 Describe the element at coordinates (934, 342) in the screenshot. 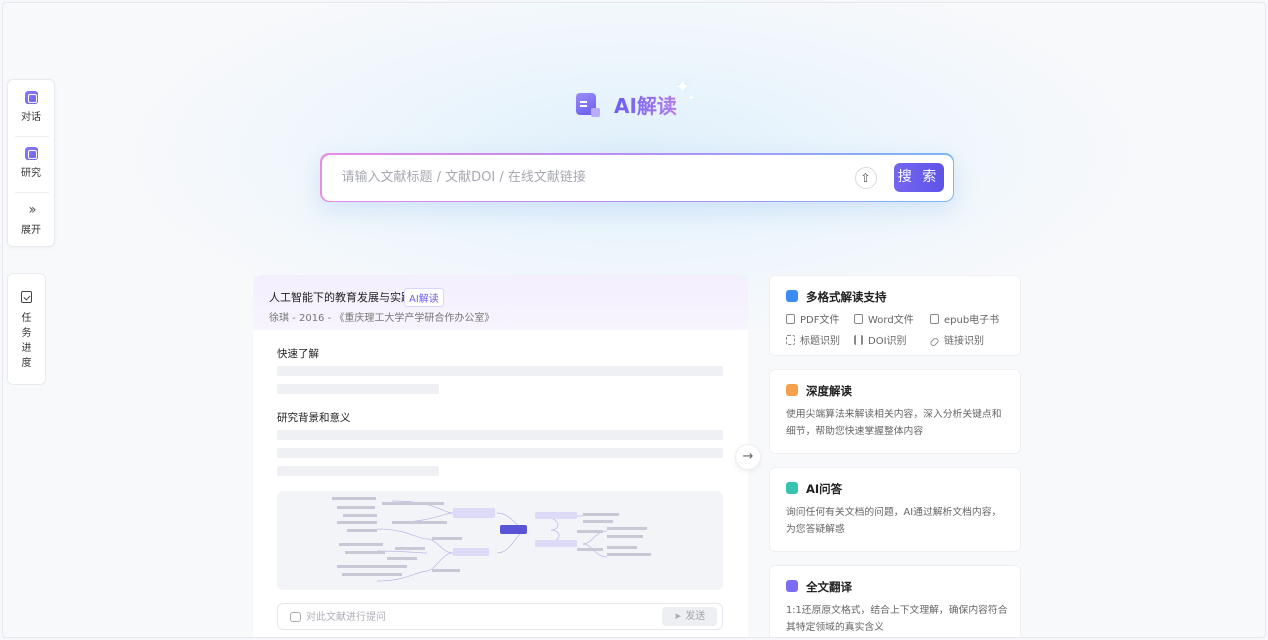

I see `link-icon` at that location.